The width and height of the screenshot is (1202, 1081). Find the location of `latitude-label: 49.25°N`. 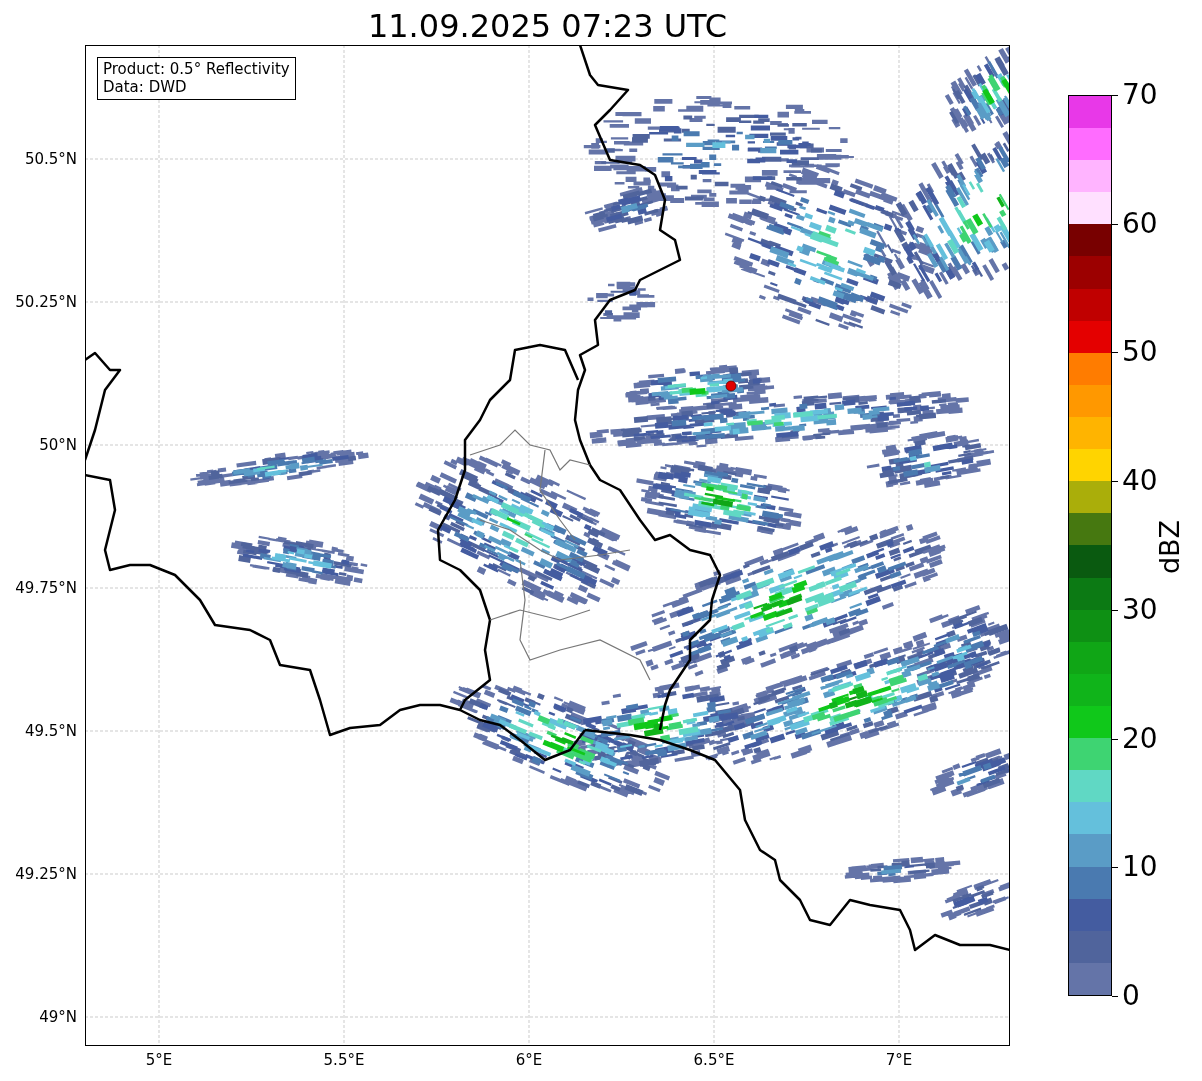

latitude-label: 49.25°N is located at coordinates (46, 874).